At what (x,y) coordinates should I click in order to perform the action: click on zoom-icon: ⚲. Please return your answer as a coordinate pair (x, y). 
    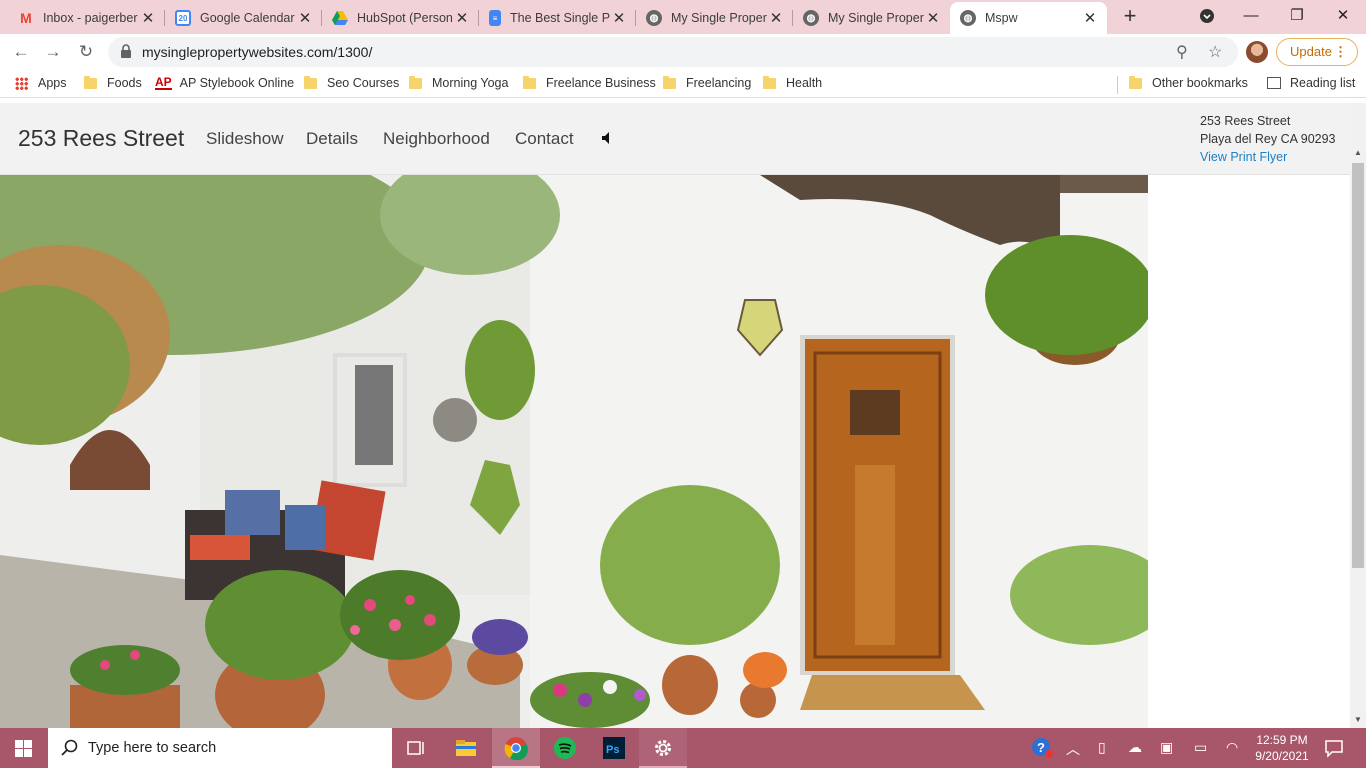
    Looking at the image, I should click on (1182, 52).